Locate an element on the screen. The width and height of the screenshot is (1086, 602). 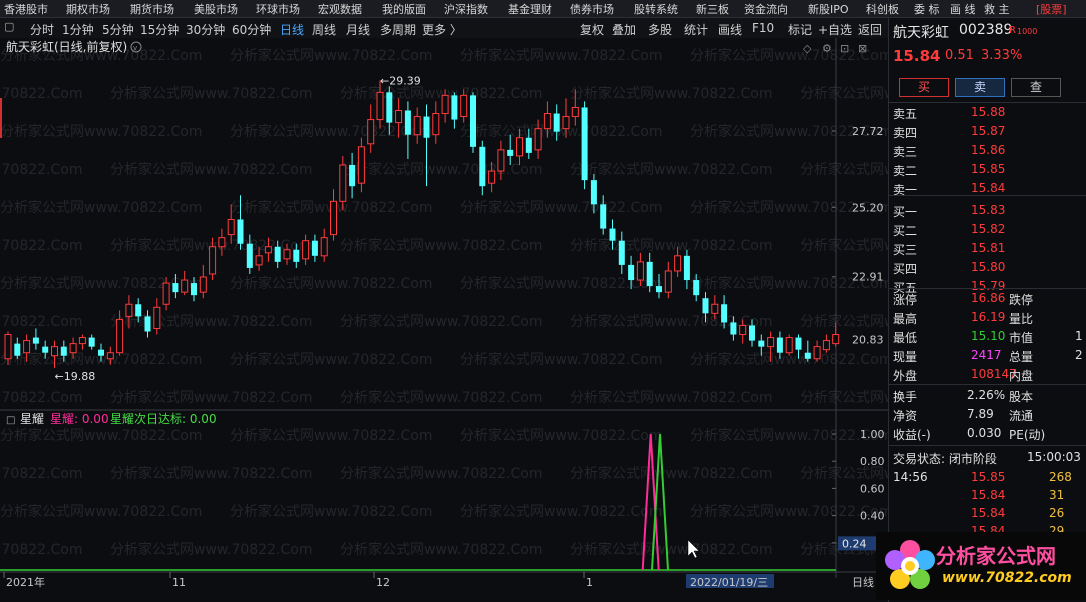
stat-label: 流通 is located at coordinates (1021, 416).